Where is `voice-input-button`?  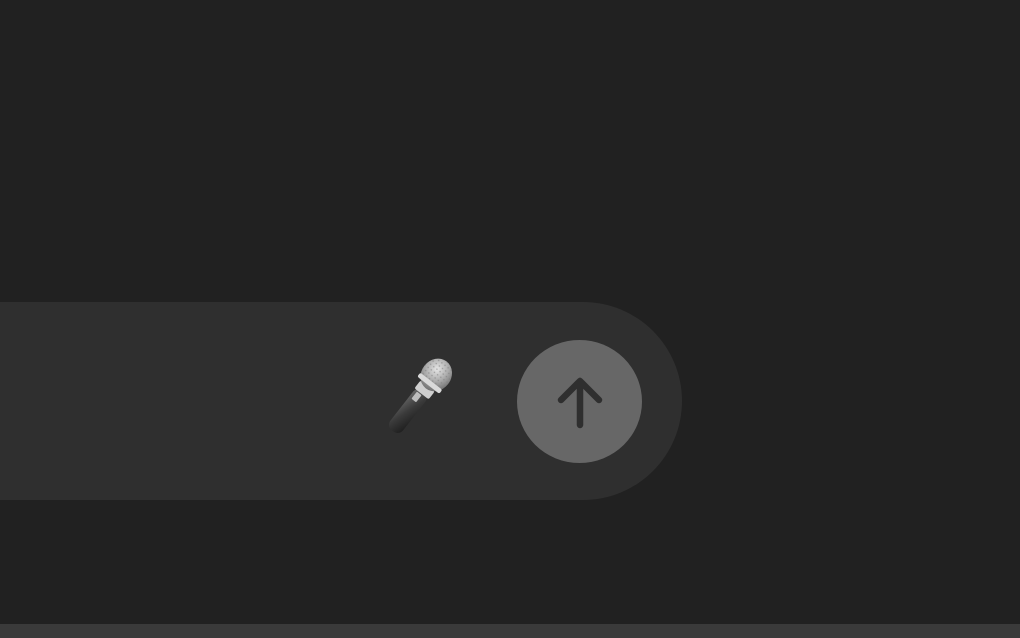 voice-input-button is located at coordinates (419, 397).